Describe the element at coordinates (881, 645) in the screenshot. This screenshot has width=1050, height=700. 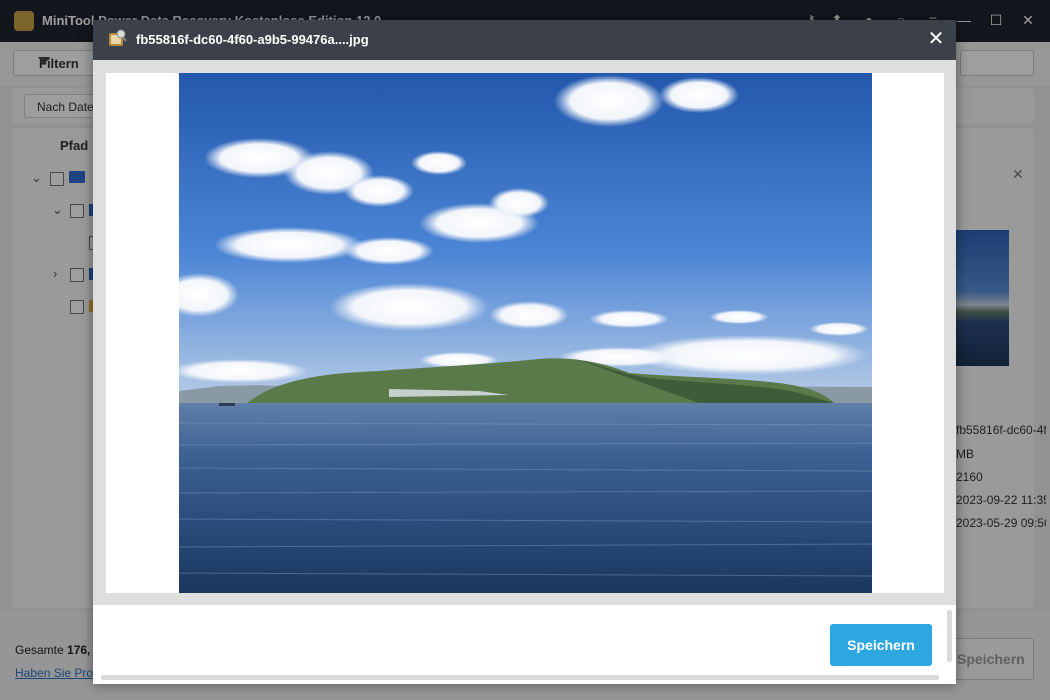
I see `save-button: Speichern` at that location.